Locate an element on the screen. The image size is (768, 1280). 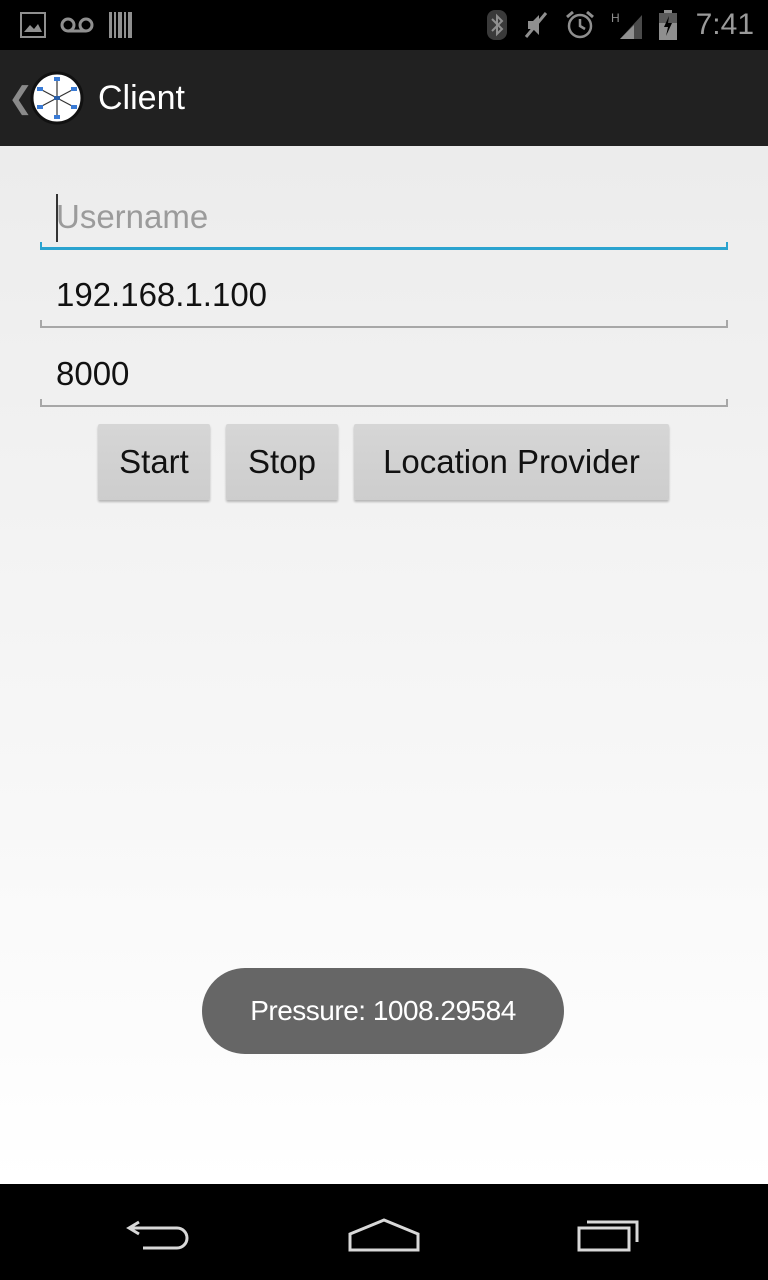
toast-message: Pressure: 1008.29584 is located at coordinates (383, 1011).